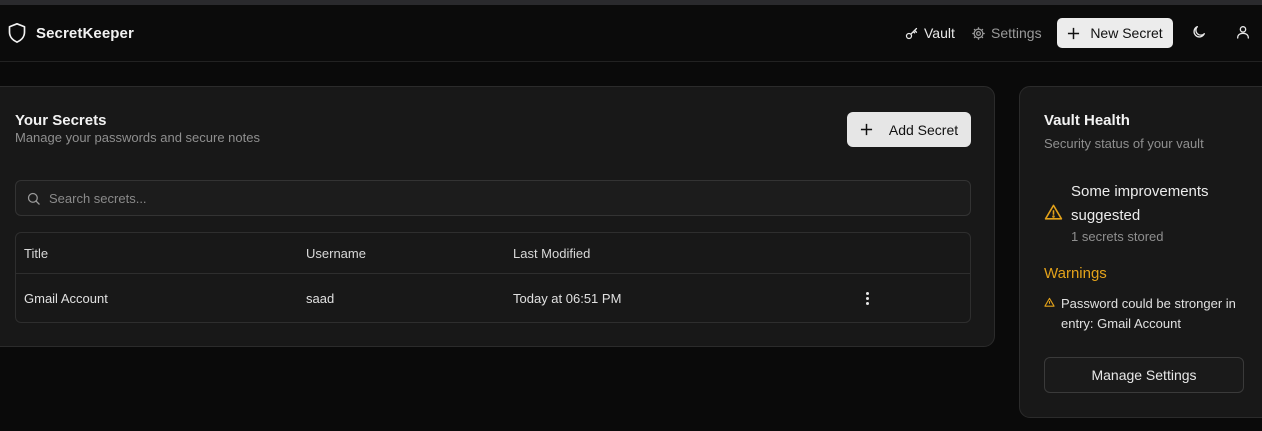 The width and height of the screenshot is (1262, 431). I want to click on column-header-last-modified: Last Modified, so click(551, 253).